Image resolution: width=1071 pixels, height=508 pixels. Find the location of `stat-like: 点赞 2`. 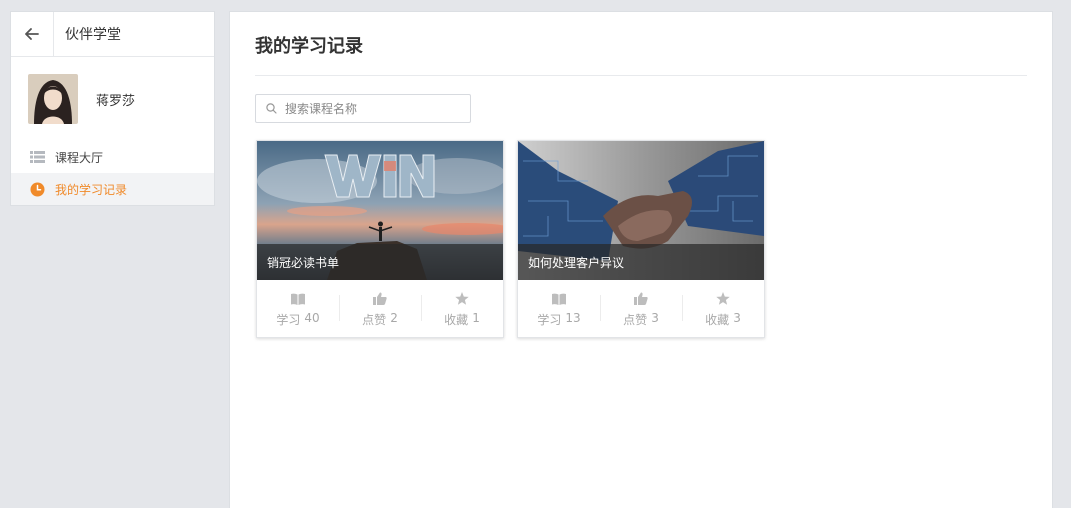

stat-like: 点赞 2 is located at coordinates (380, 309).